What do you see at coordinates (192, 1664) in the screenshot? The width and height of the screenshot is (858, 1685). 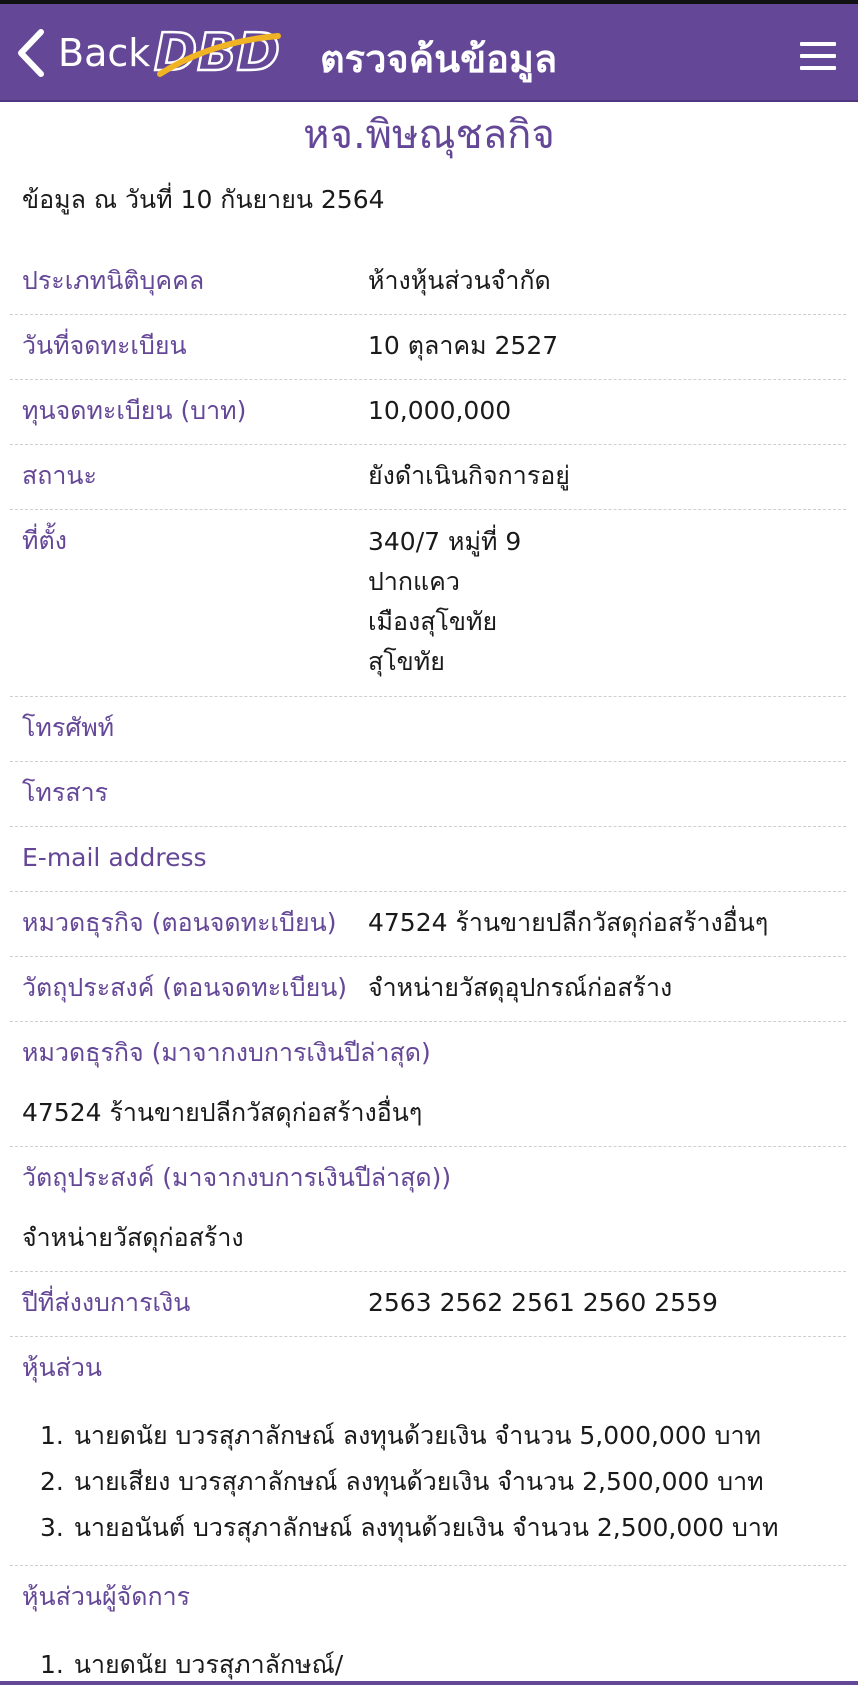 I see `list-item: 1. นายดนัย บวรสุภาลักษณ์/` at bounding box center [192, 1664].